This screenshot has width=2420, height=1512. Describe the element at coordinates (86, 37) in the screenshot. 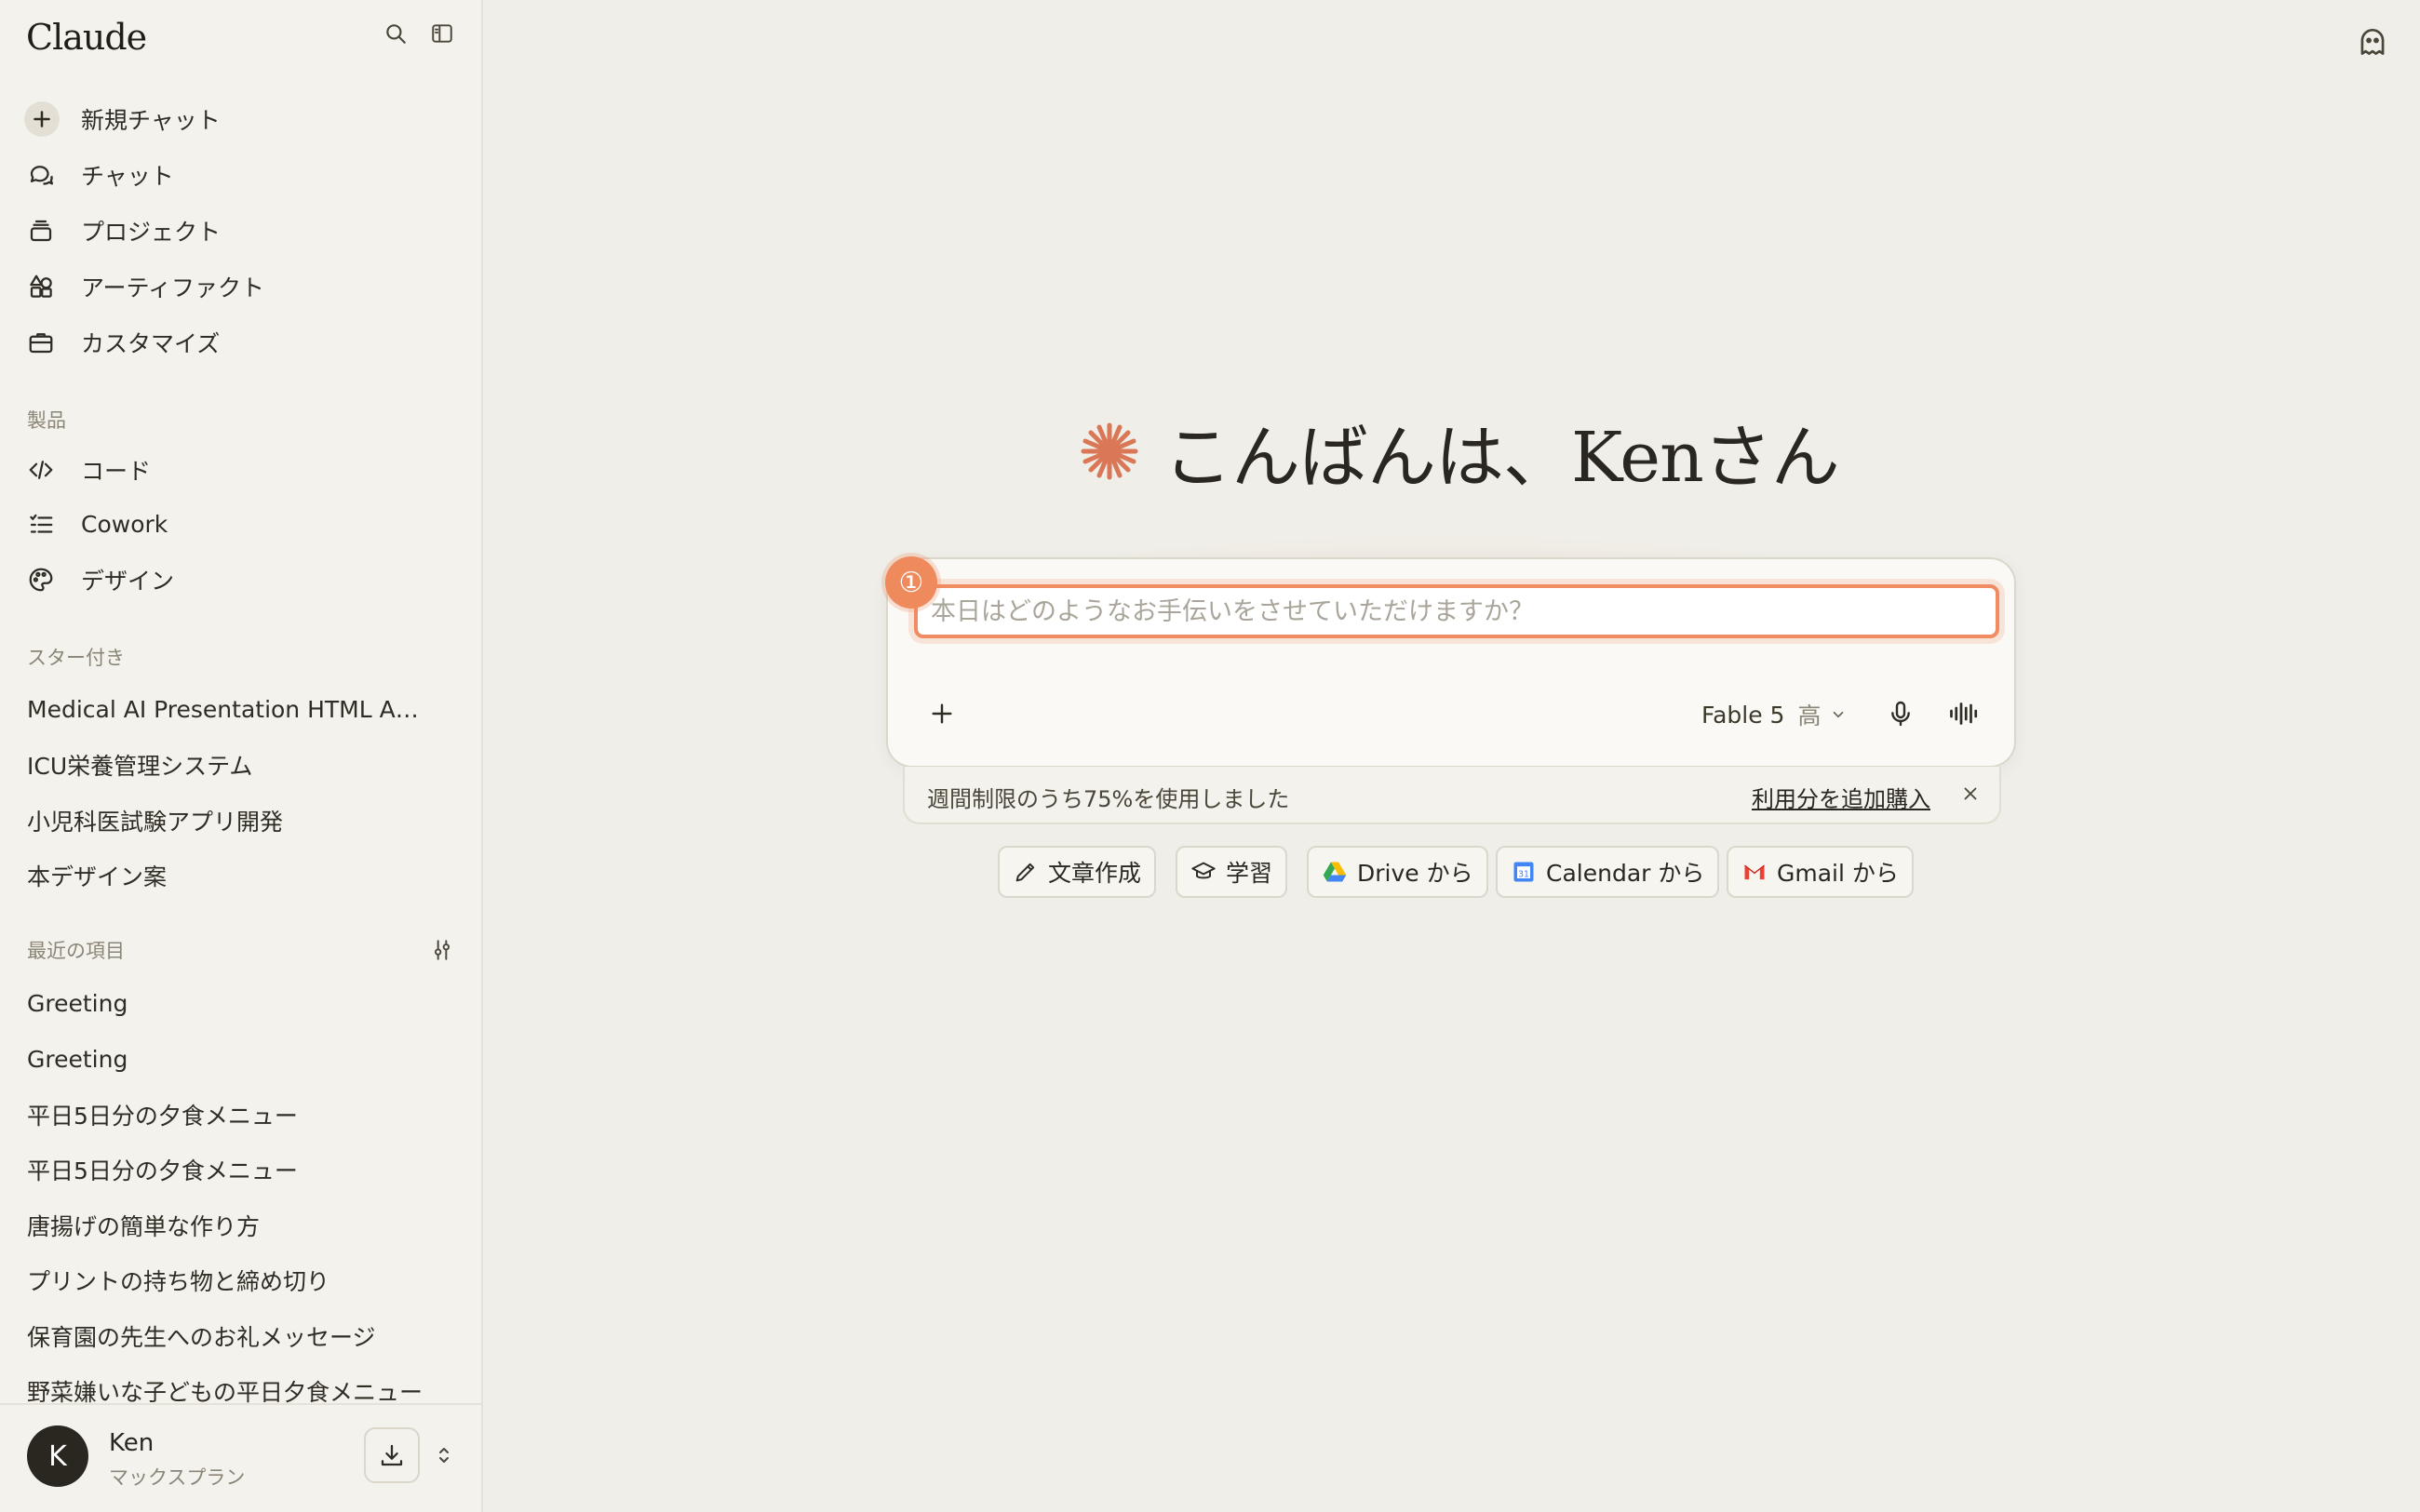

I see `app-logo: Claude` at that location.